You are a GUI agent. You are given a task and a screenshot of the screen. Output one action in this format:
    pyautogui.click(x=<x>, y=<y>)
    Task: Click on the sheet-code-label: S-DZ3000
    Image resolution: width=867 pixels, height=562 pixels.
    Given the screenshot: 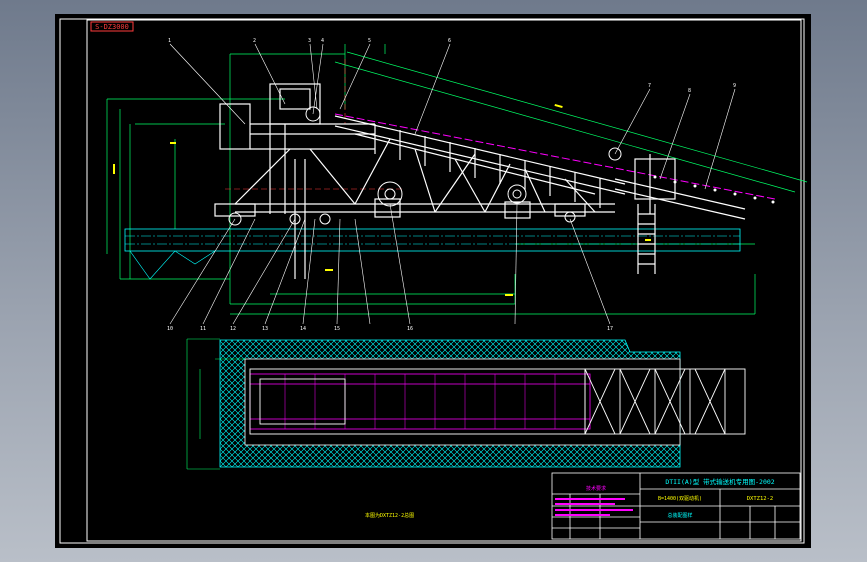 What is the action you would take?
    pyautogui.click(x=112, y=27)
    